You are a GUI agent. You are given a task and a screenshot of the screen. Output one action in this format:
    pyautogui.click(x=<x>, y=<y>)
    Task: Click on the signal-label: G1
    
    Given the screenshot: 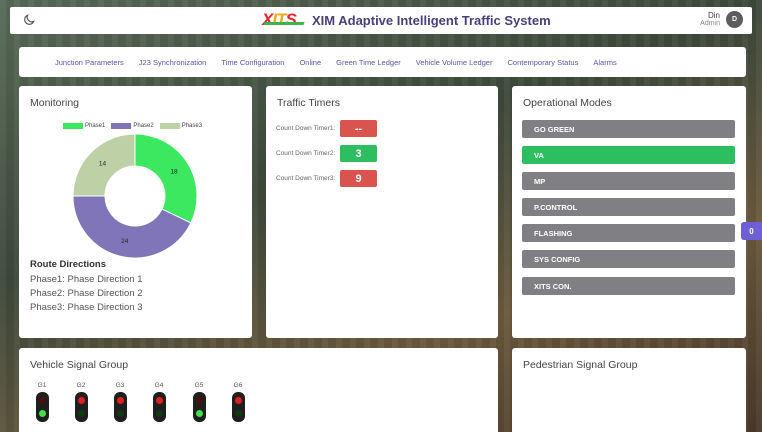 What is the action you would take?
    pyautogui.click(x=42, y=385)
    